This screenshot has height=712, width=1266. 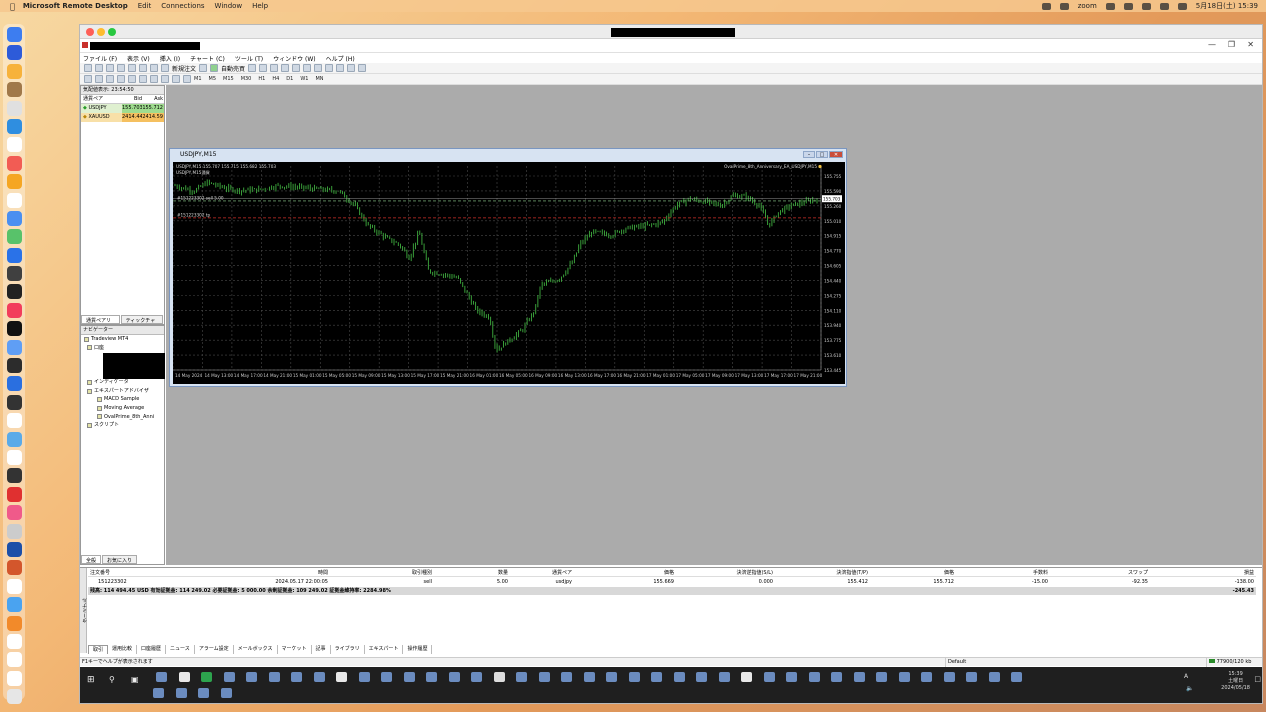 I want to click on mac-status-icon, so click(x=1046, y=6).